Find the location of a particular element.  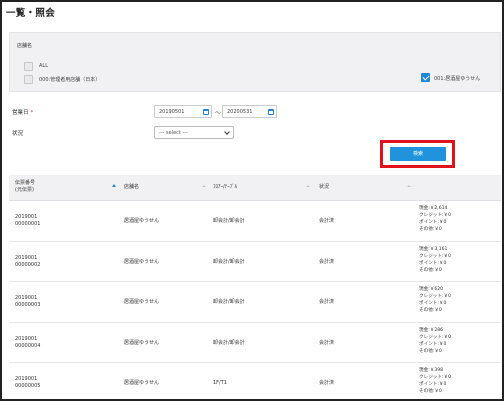

business-date-label: 営業日 * is located at coordinates (22, 112).